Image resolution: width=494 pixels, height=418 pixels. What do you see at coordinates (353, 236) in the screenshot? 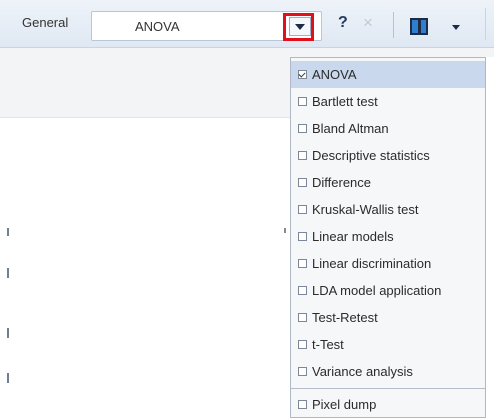
I see `menu-item-label: Linear models` at bounding box center [353, 236].